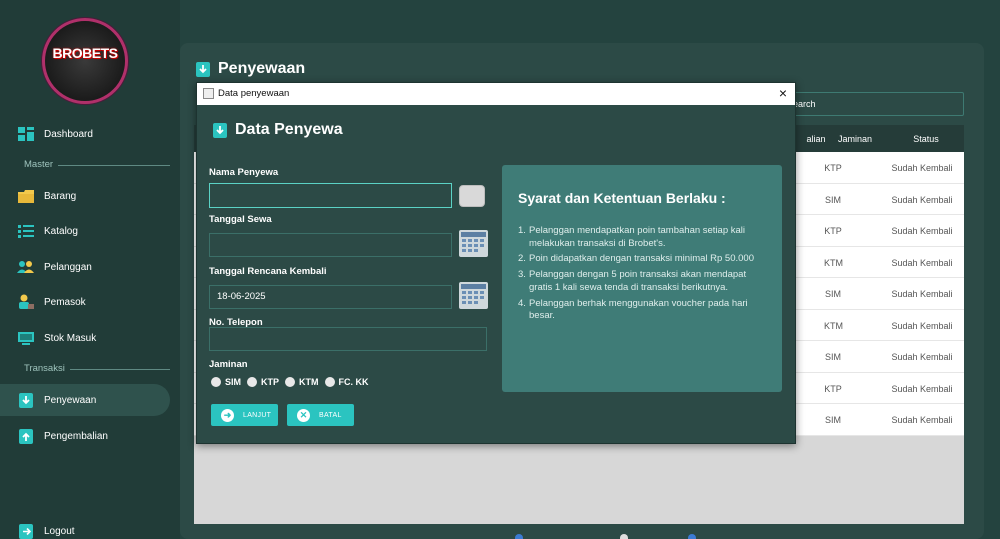 The image size is (1000, 539). What do you see at coordinates (783, 93) in the screenshot?
I see `close-button: ×` at bounding box center [783, 93].